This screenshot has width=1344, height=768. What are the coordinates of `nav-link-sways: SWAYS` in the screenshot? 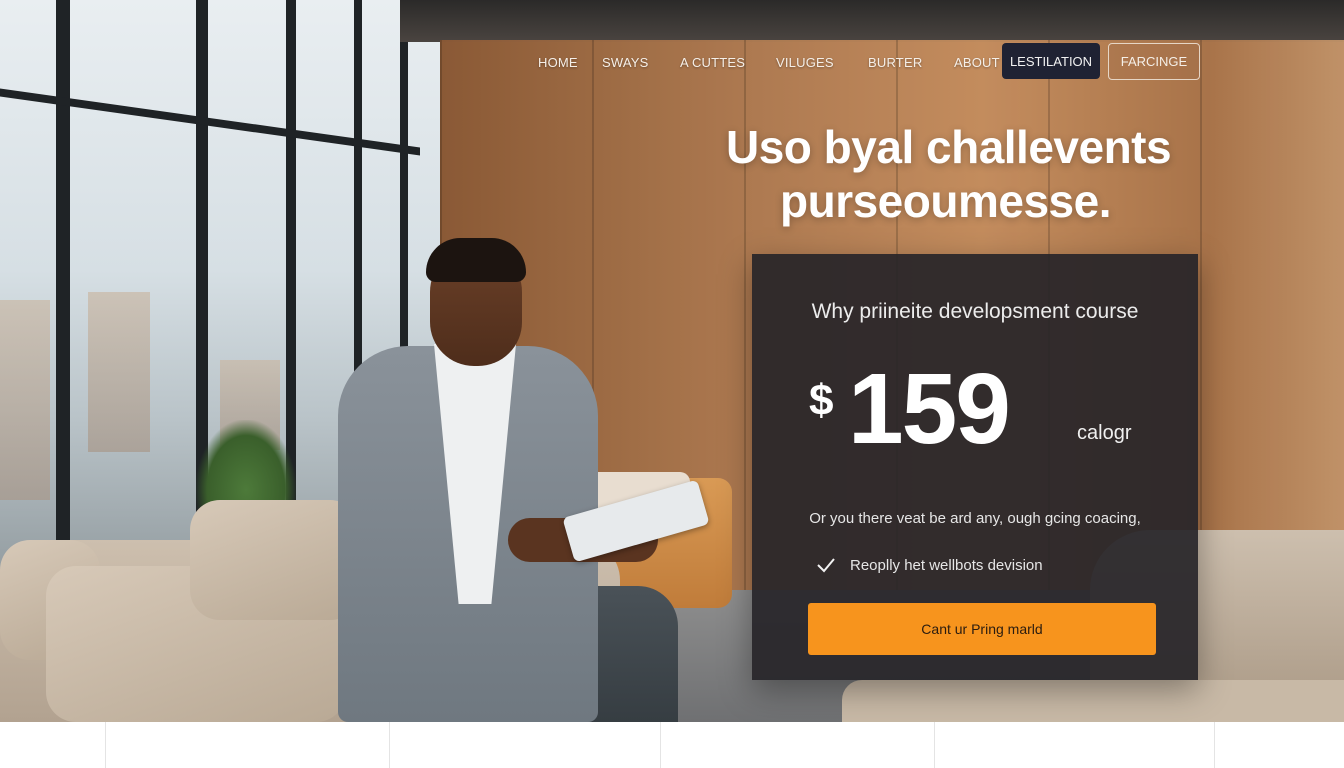 It's located at (625, 62).